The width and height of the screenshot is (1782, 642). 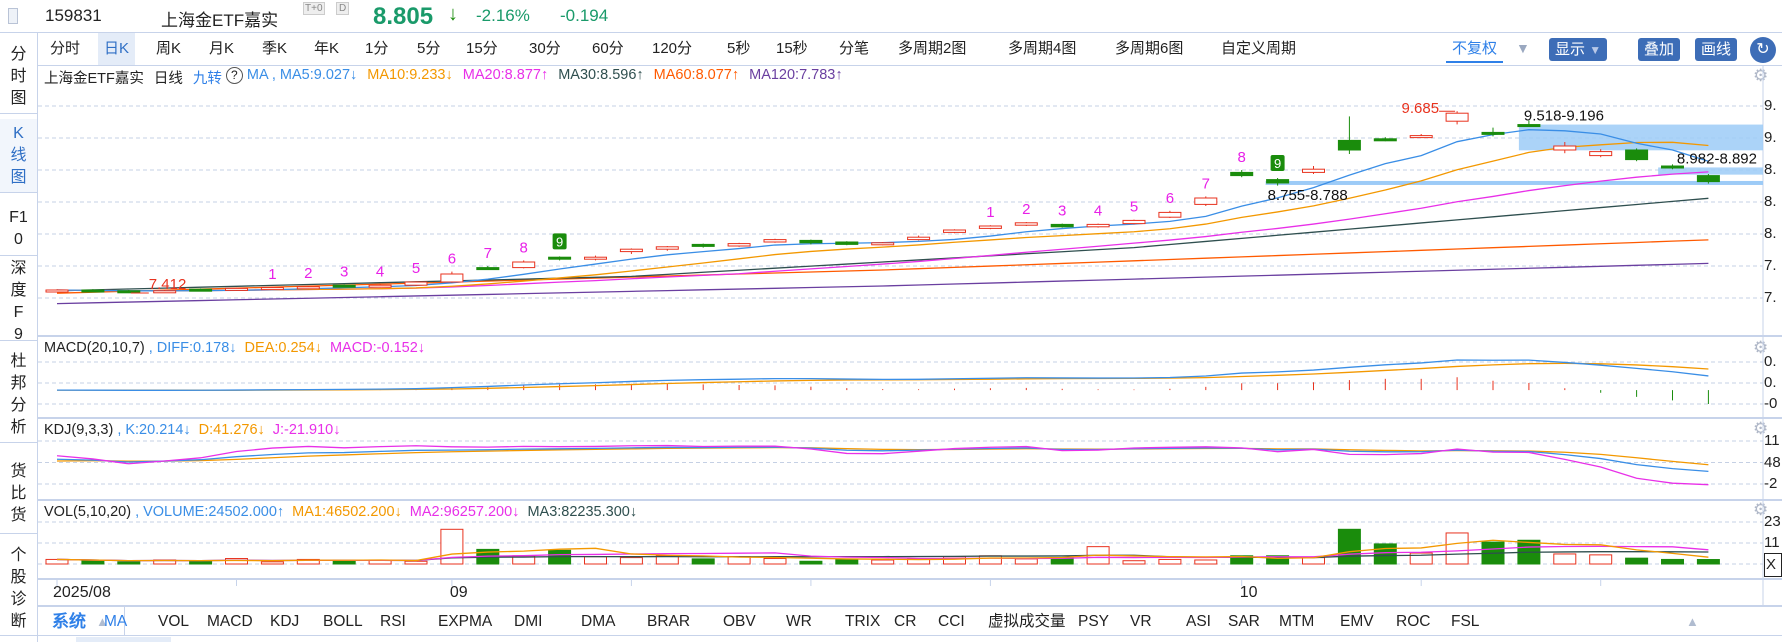 I want to click on vol-axis-label: 11, so click(x=1772, y=542).